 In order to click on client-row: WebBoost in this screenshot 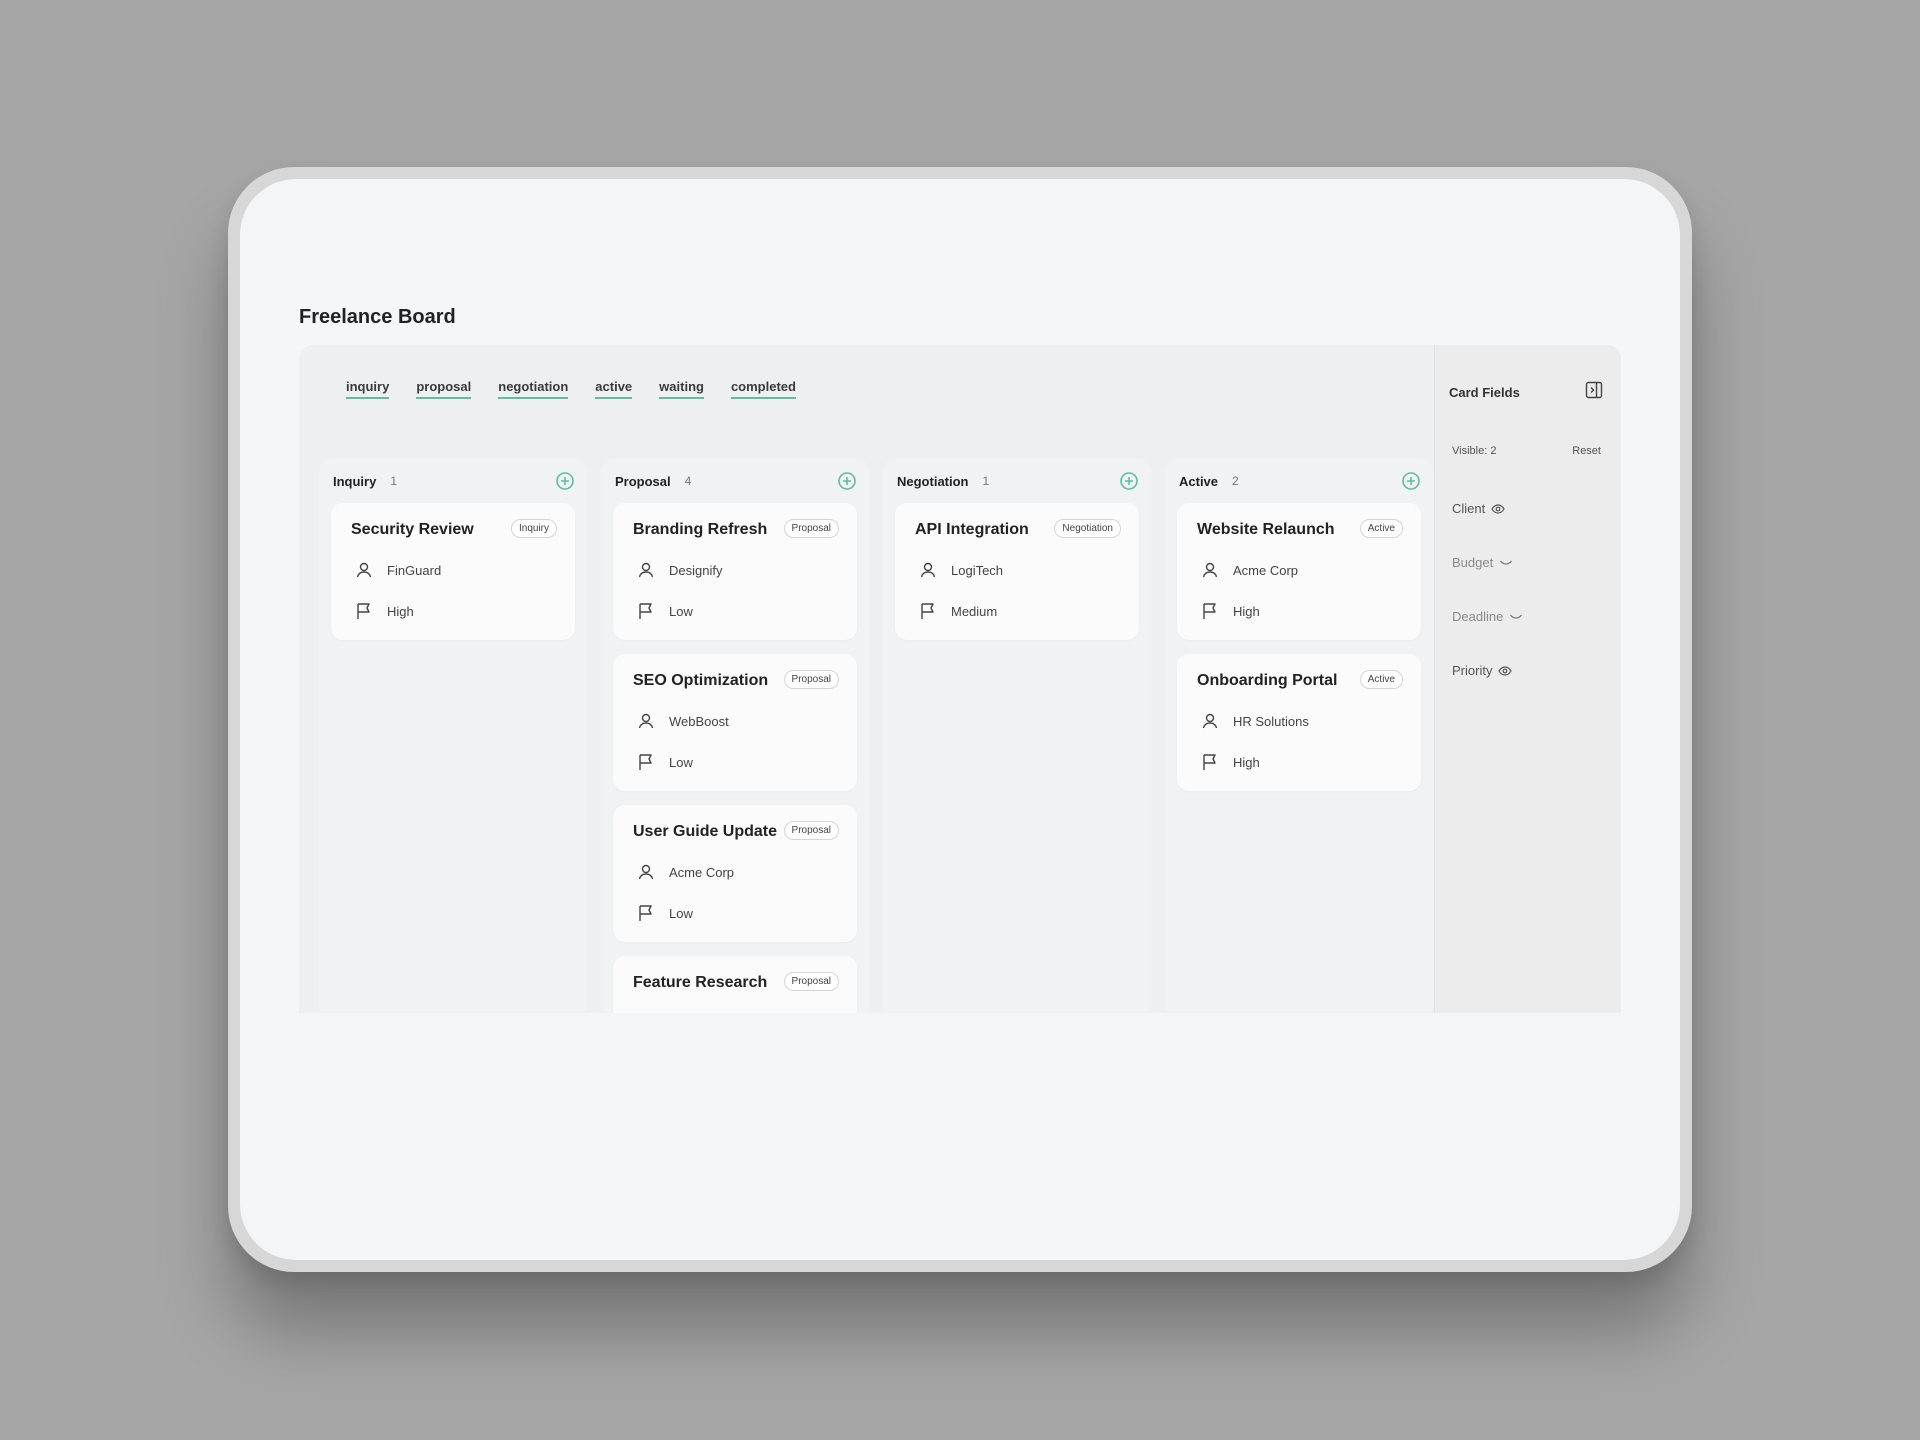, I will do `click(683, 721)`.